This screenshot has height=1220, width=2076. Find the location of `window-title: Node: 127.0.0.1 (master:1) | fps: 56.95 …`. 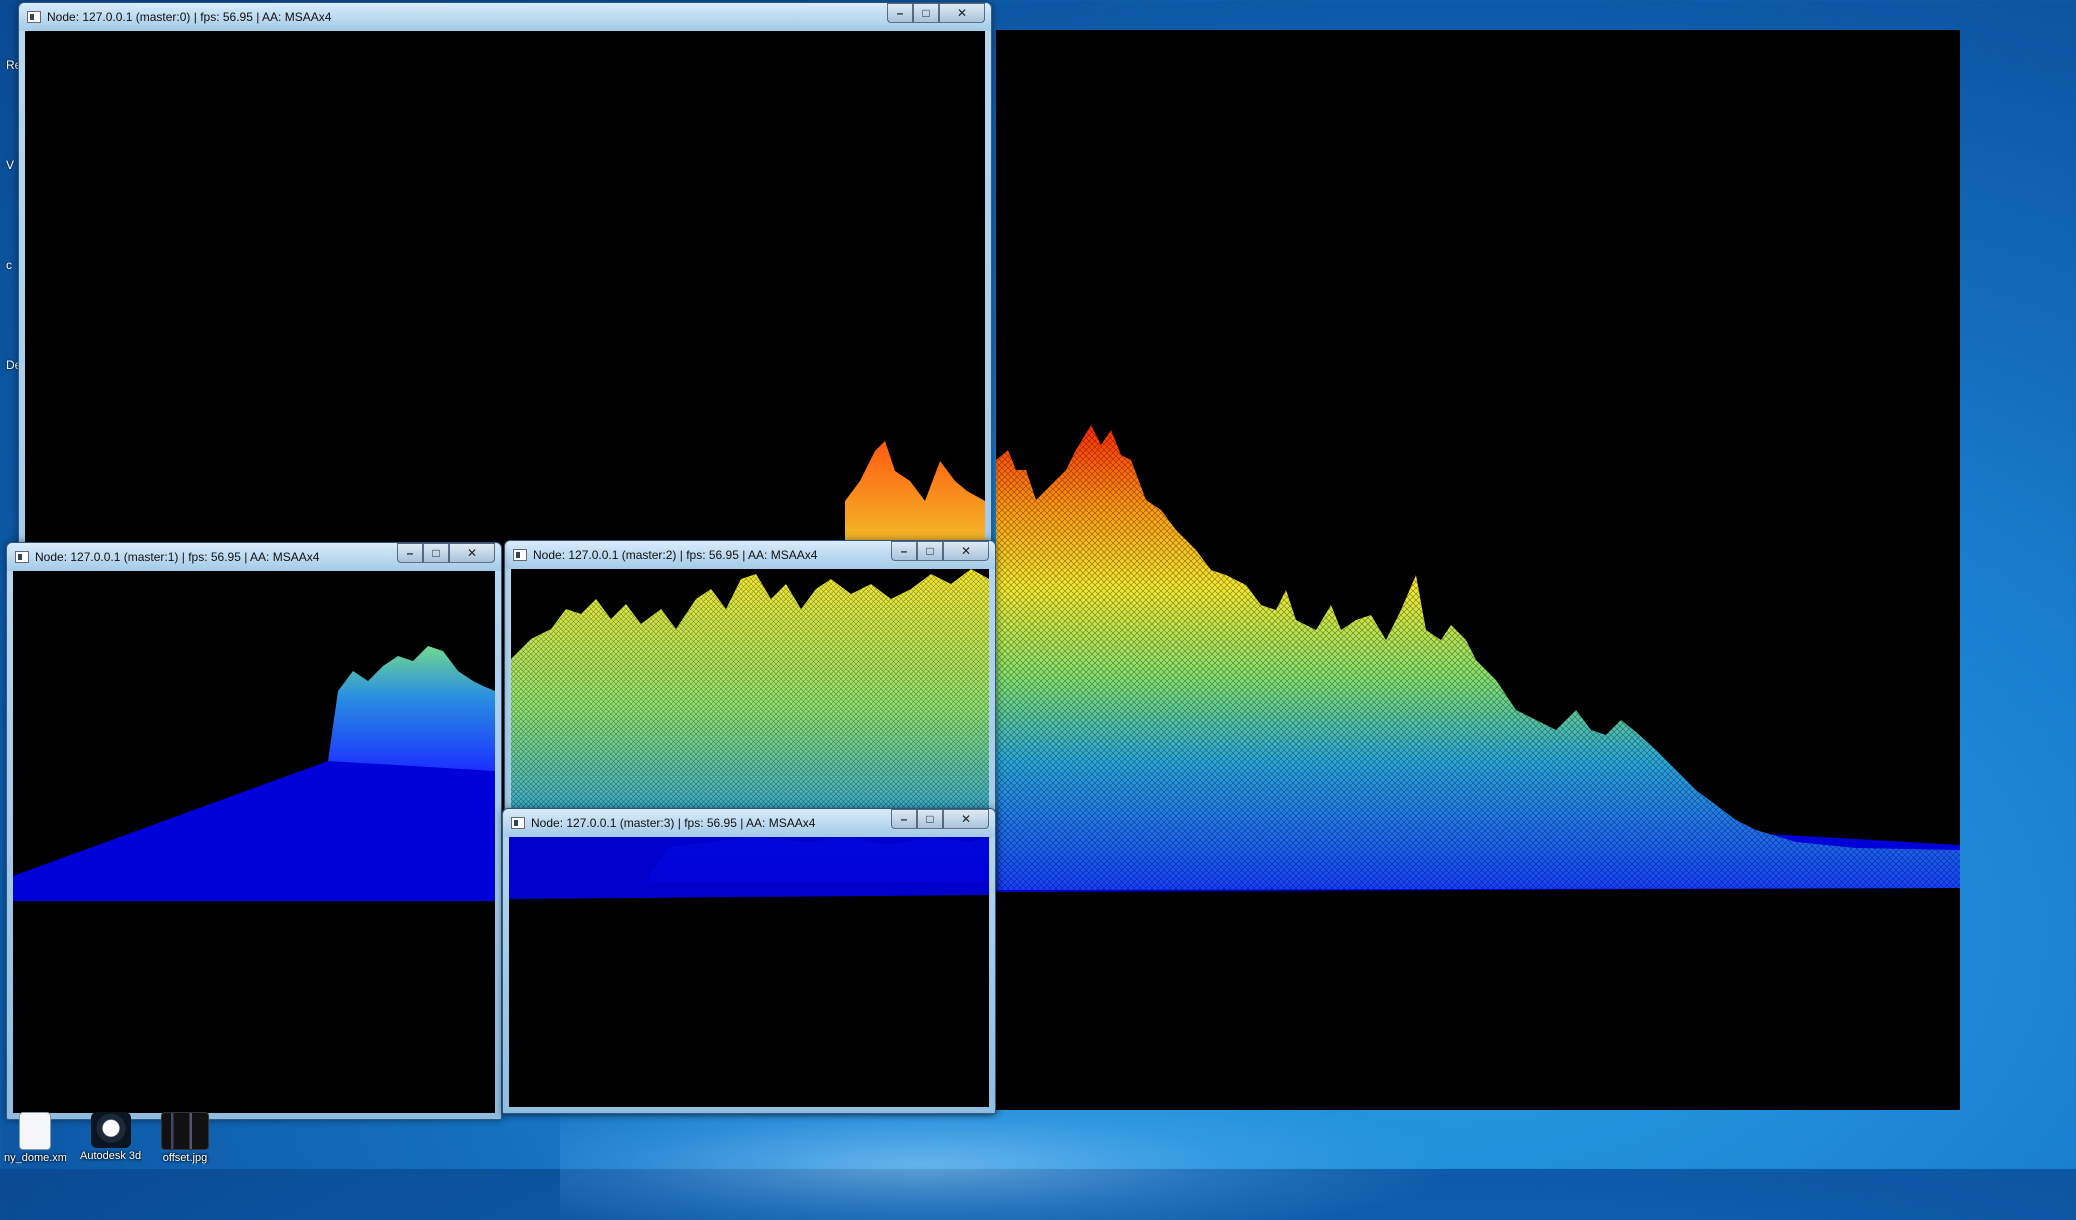

window-title: Node: 127.0.0.1 (master:1) | fps: 56.95 … is located at coordinates (177, 557).